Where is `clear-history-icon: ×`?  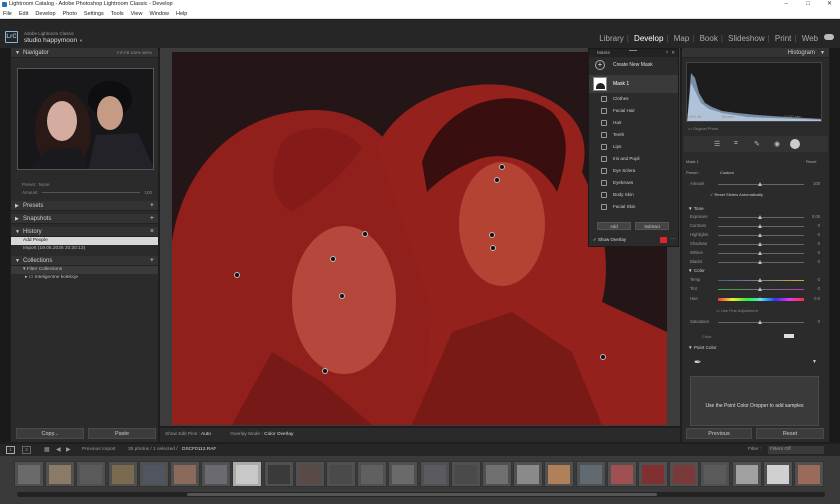
clear-history-icon: × is located at coordinates (152, 232).